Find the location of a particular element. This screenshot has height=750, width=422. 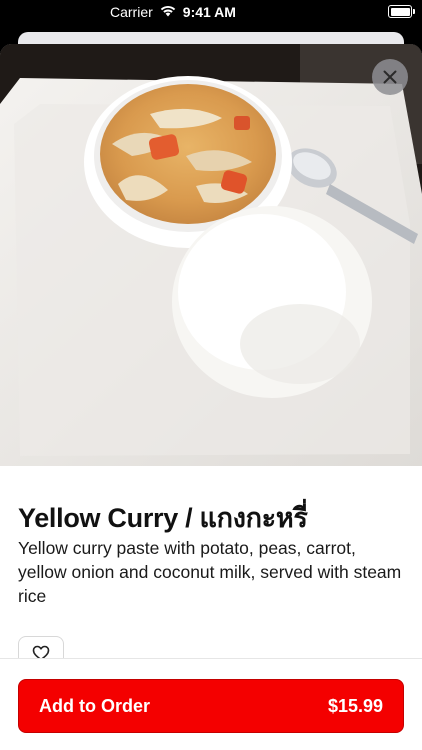

status-left: Carrier 9:41 AM is located at coordinates (173, 12).